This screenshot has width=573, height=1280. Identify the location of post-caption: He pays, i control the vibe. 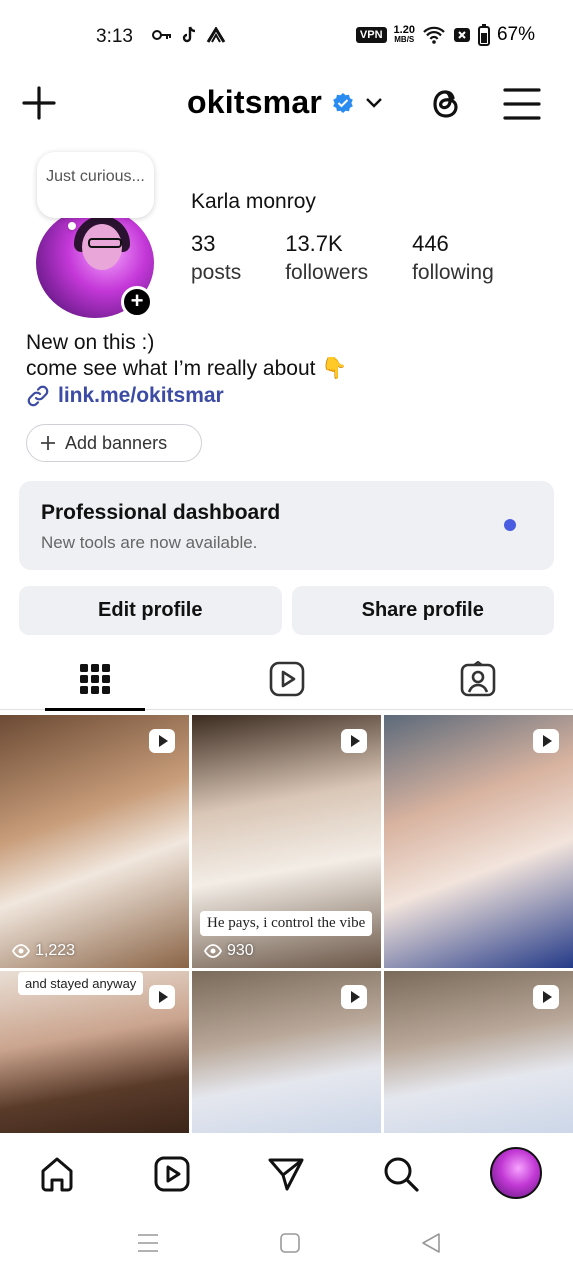
(286, 923).